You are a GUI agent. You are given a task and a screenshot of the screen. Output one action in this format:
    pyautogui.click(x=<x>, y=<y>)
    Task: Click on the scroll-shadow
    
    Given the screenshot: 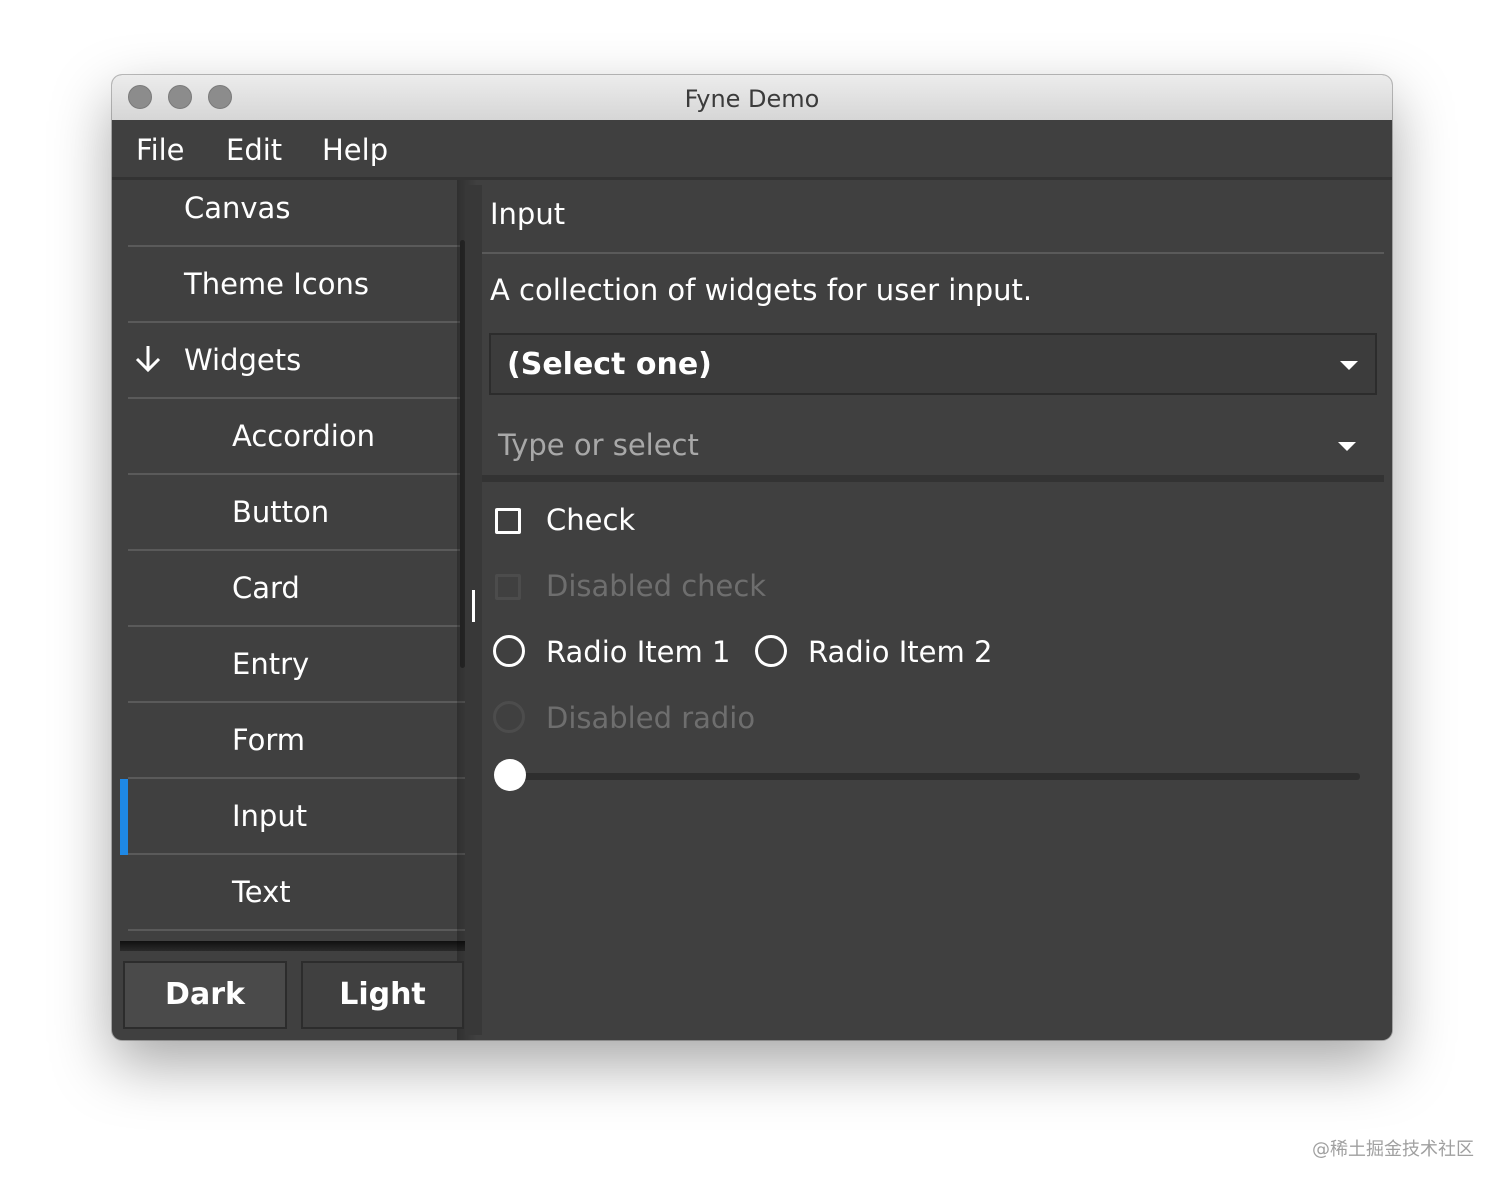 What is the action you would take?
    pyautogui.click(x=292, y=946)
    